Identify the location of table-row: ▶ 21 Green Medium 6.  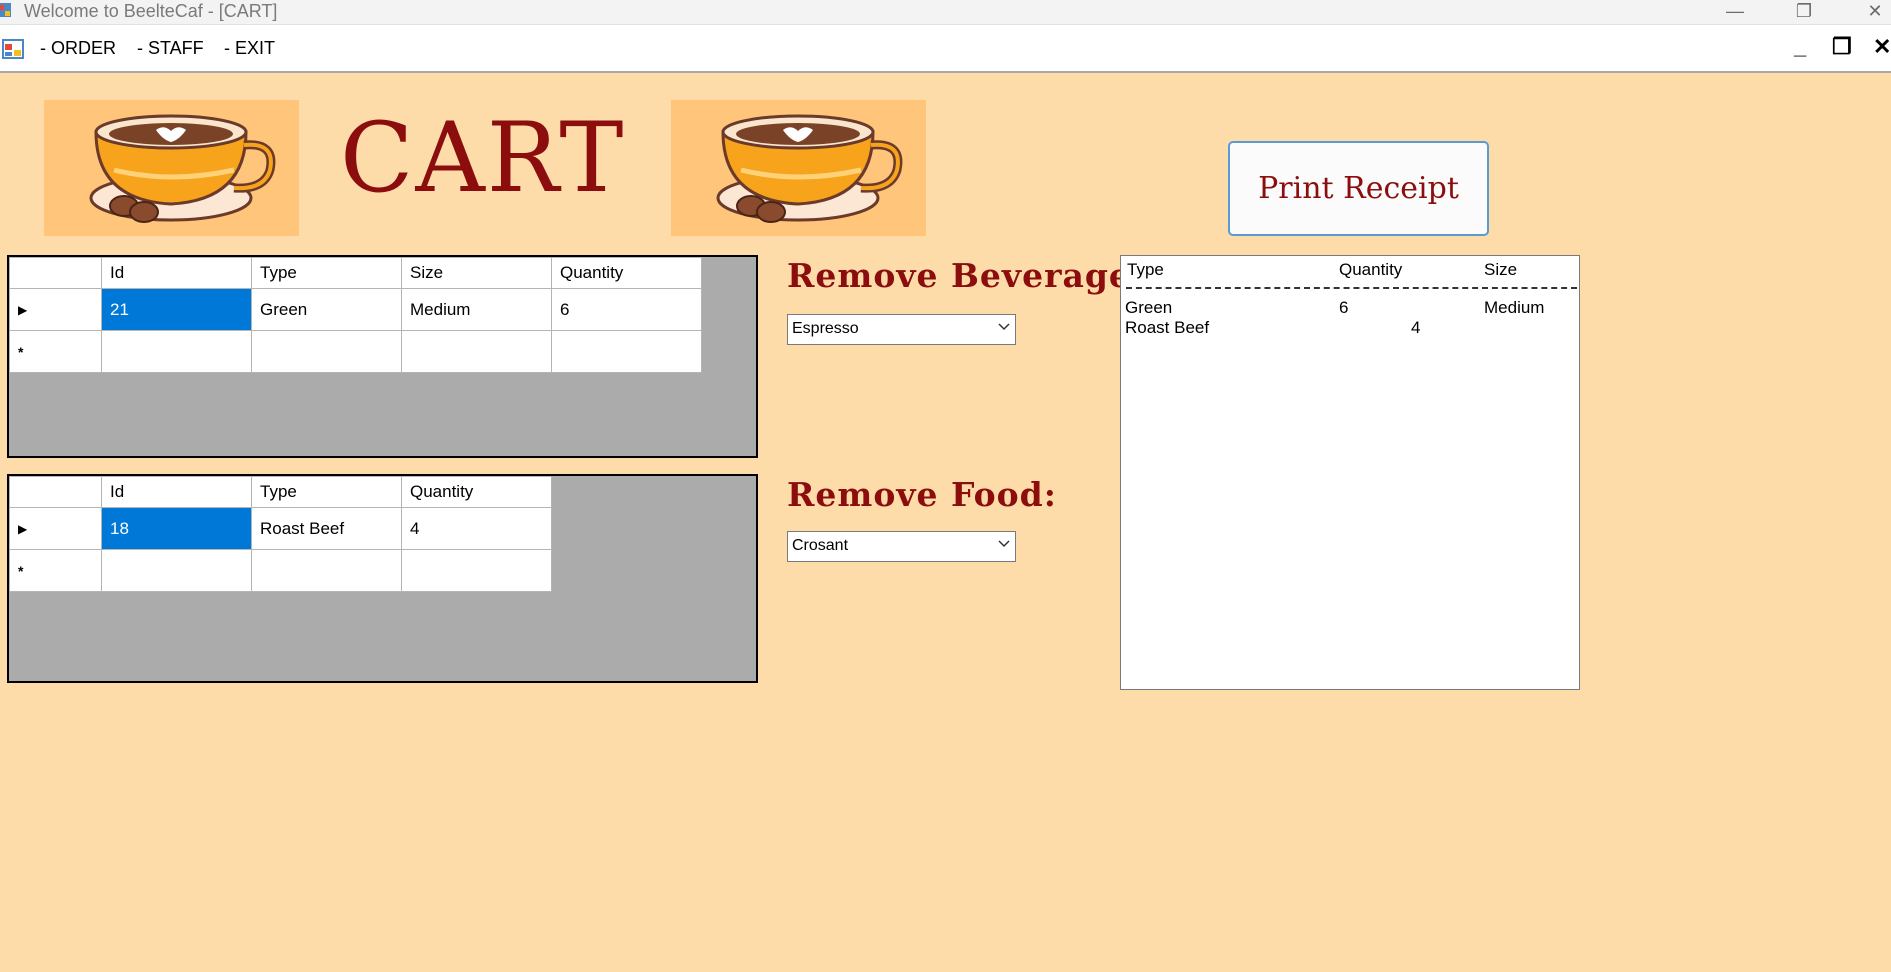
(355, 309).